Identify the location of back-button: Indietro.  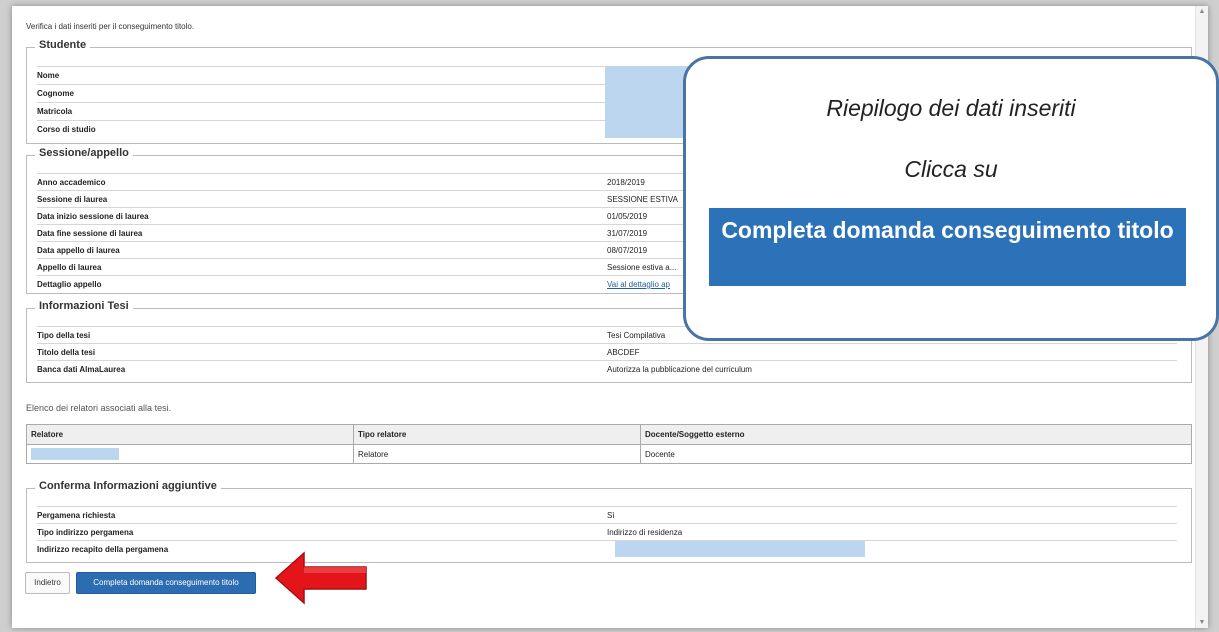
(47, 583).